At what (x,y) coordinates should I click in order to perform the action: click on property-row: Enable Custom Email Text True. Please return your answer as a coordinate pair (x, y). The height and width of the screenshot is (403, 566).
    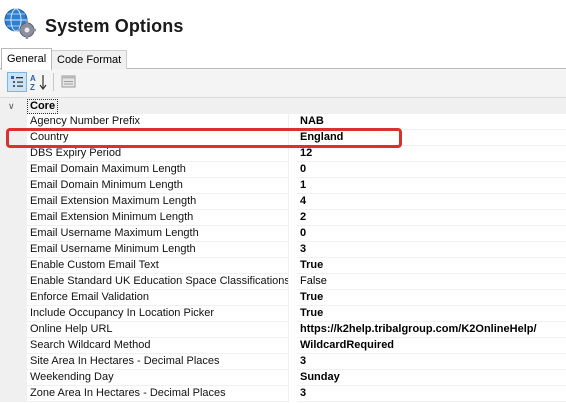
    Looking at the image, I should click on (283, 266).